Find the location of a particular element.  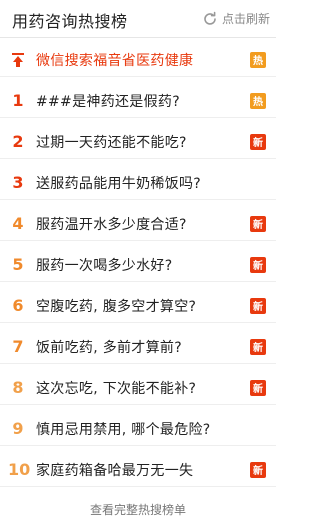

rank-number: 1 is located at coordinates (18, 100).